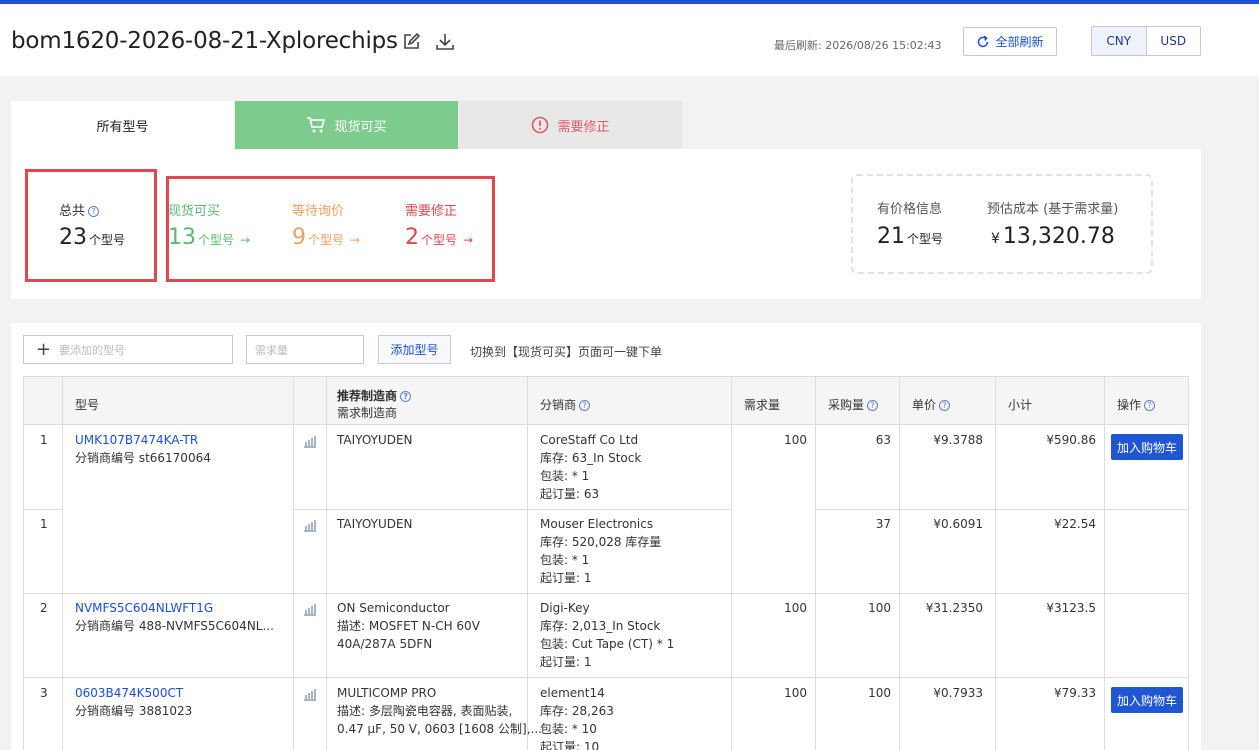 Image resolution: width=1259 pixels, height=750 pixels. Describe the element at coordinates (1071, 608) in the screenshot. I see `subtotal: ¥3123.5` at that location.